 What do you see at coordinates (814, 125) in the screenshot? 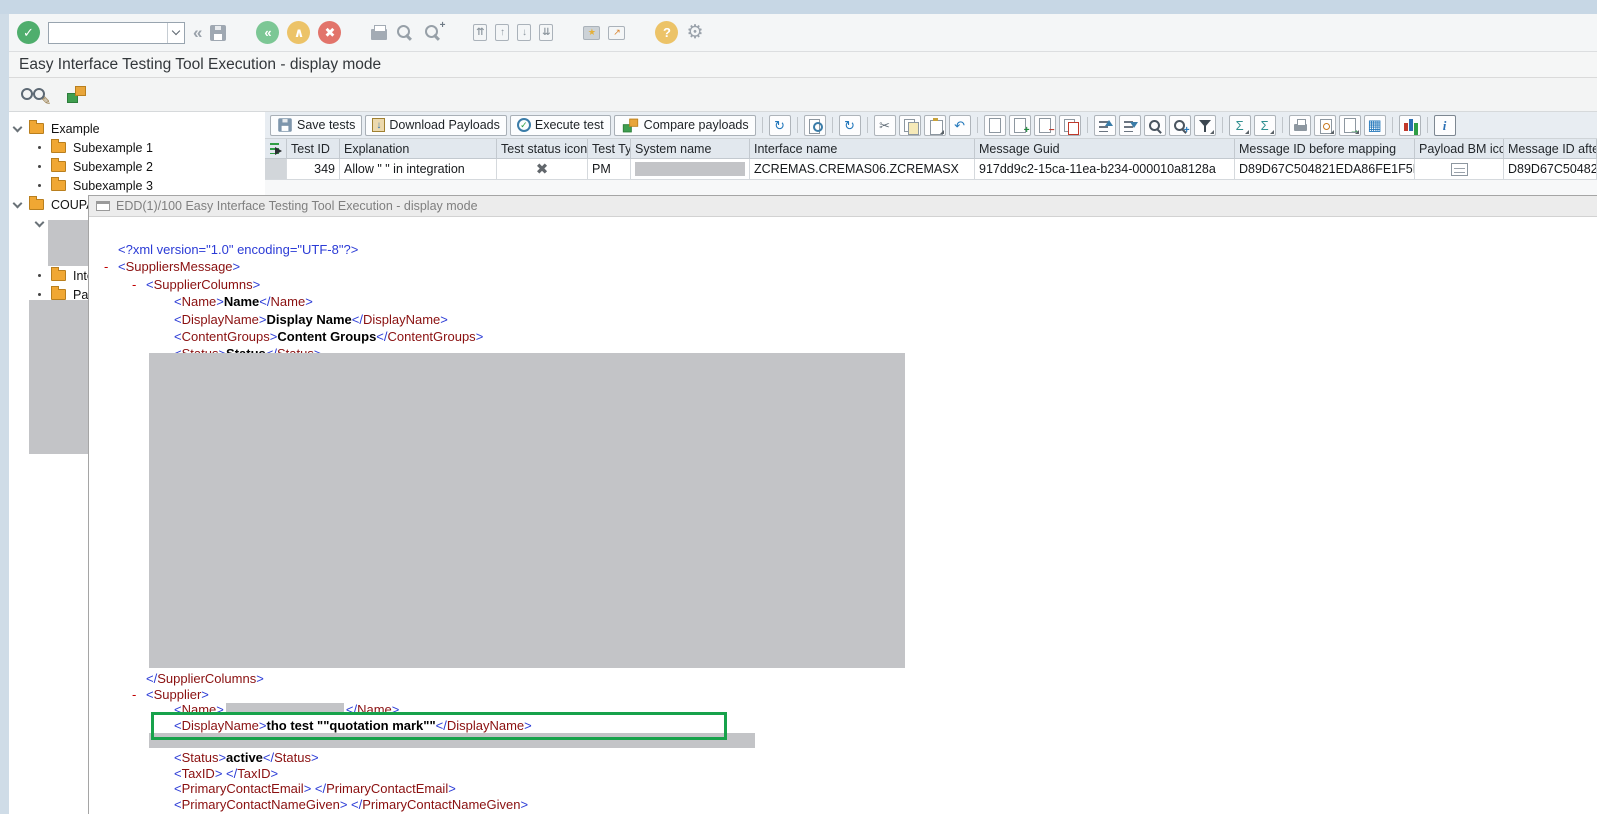
I see `display-payload-icon` at bounding box center [814, 125].